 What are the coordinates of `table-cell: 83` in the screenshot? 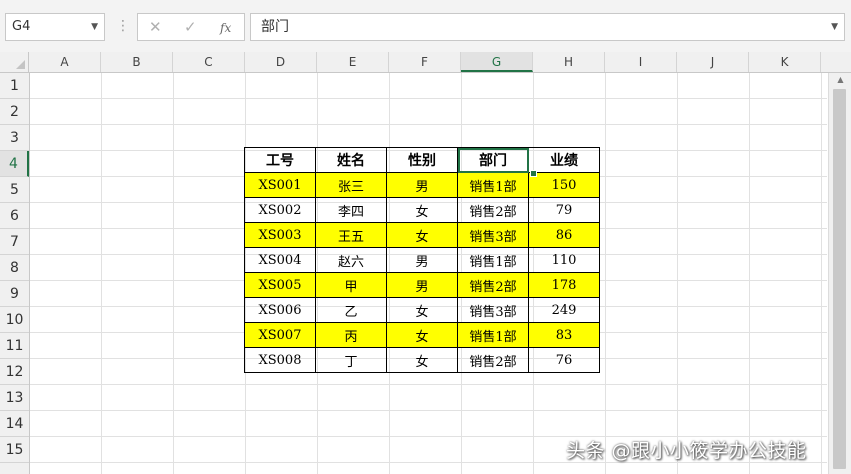 It's located at (564, 335).